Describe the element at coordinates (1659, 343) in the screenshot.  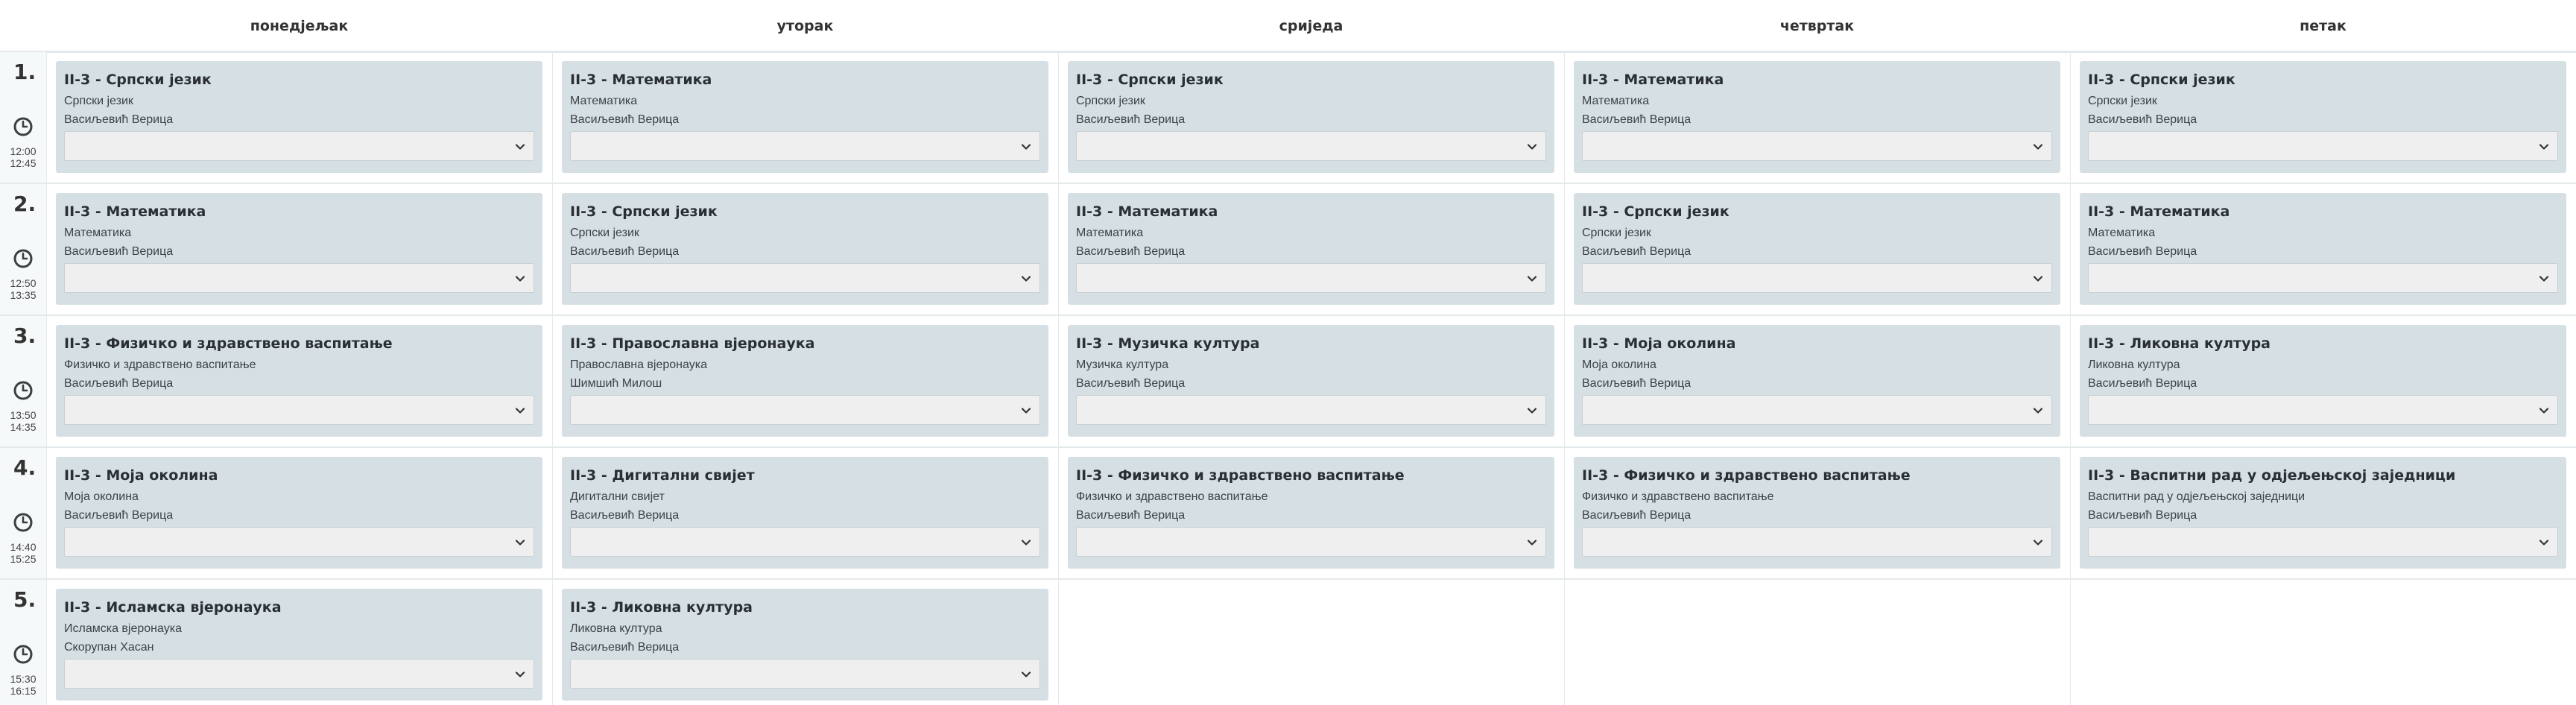
I see `lesson-title: II-3 - Моја околина` at that location.